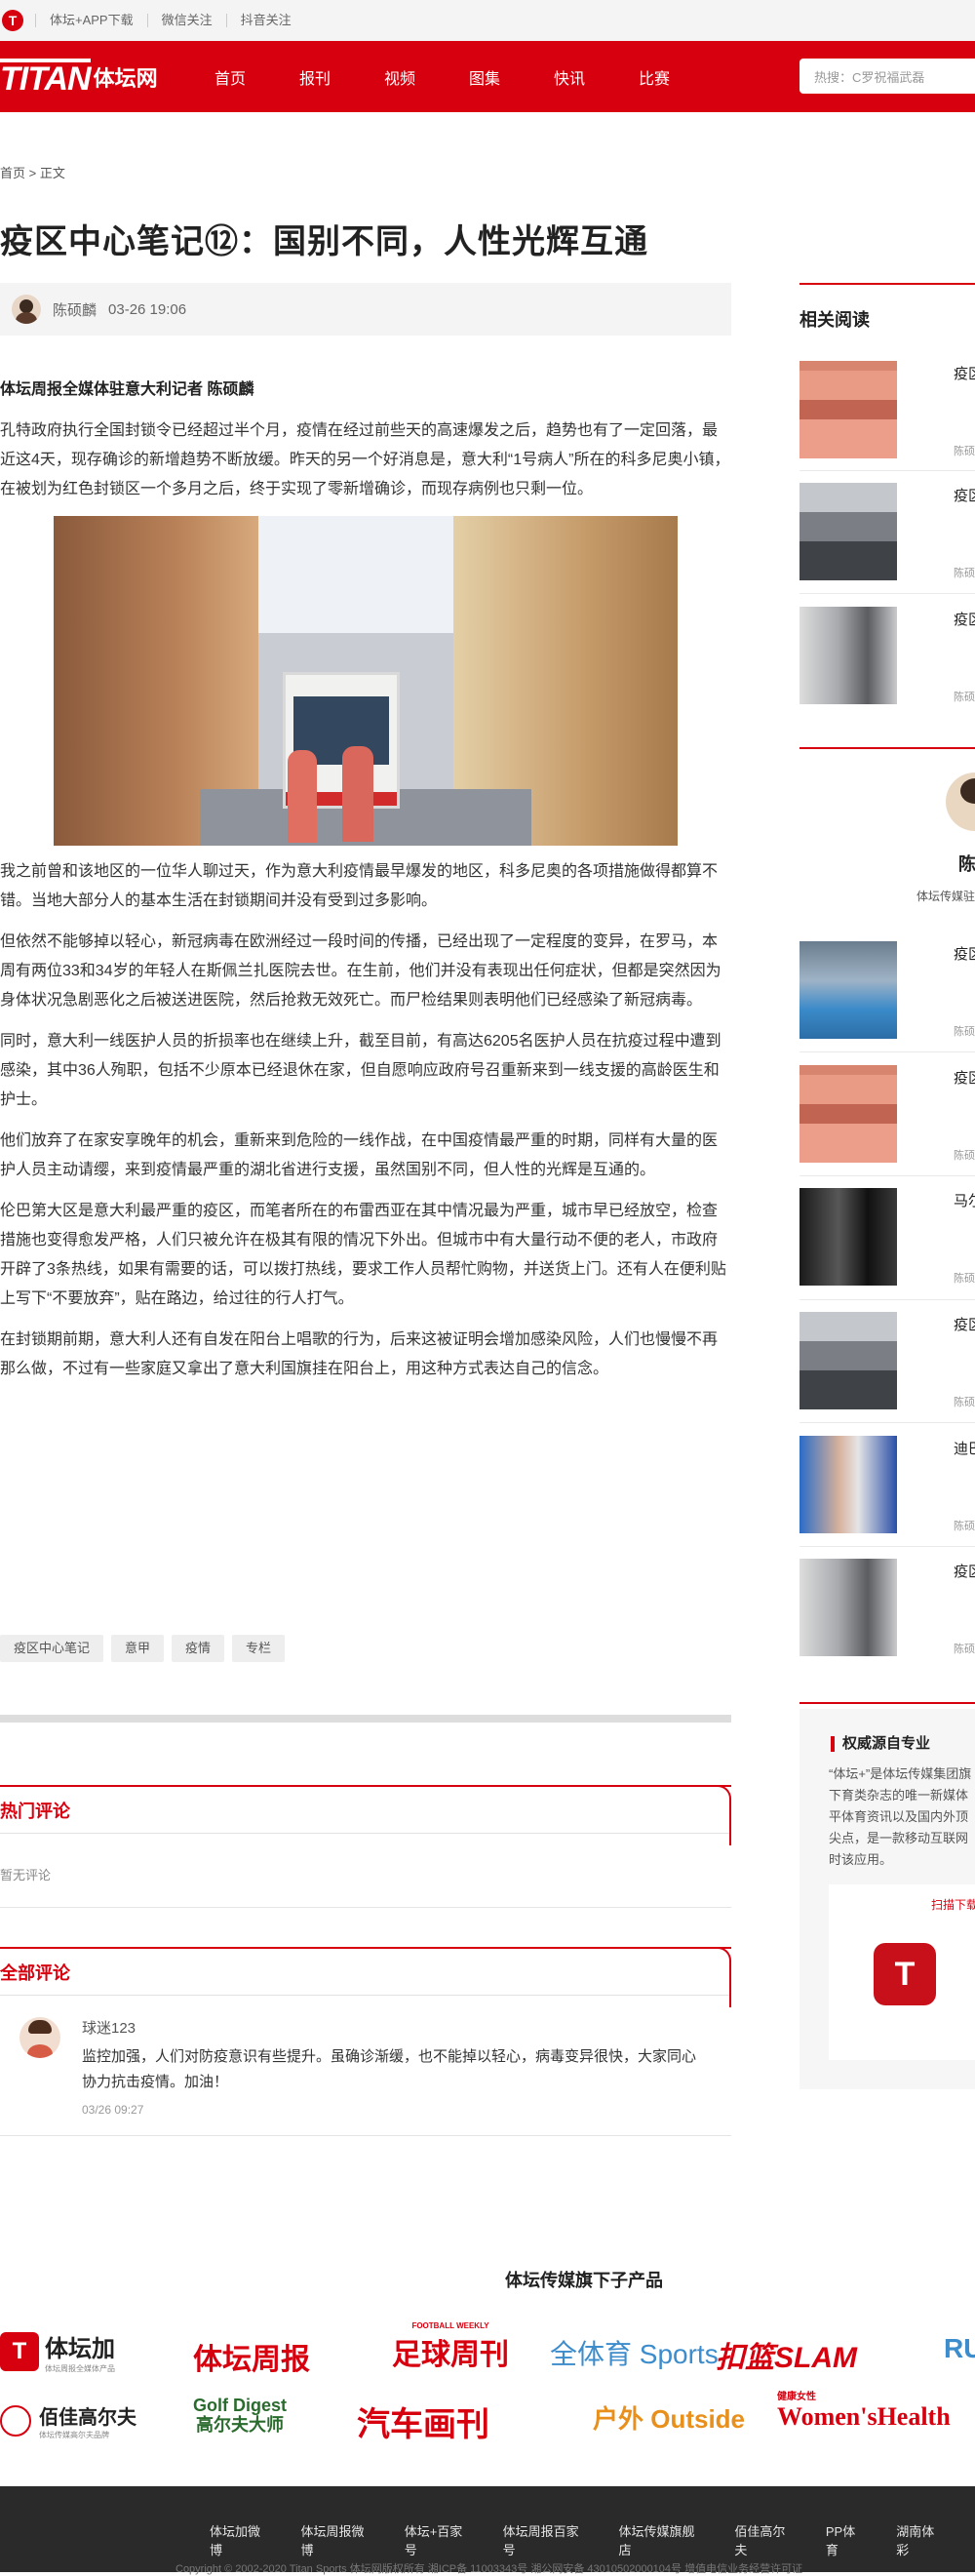  Describe the element at coordinates (138, 1648) in the screenshot. I see `tag-item: 意甲` at that location.